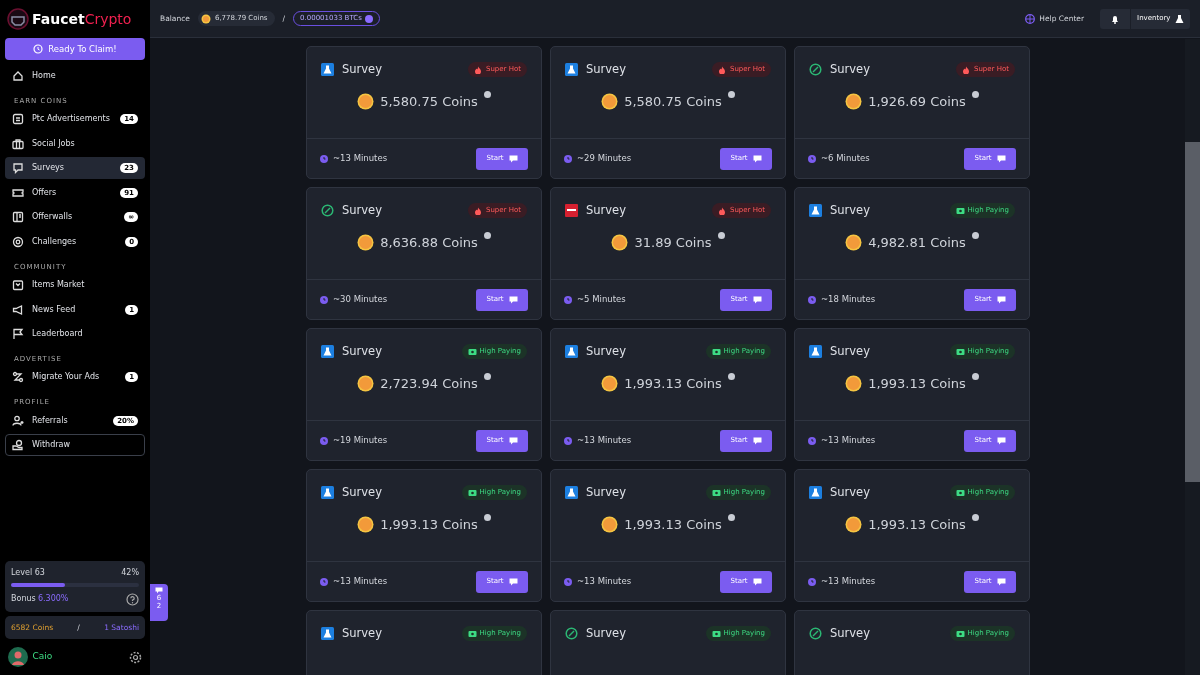  I want to click on settings-icon, so click(135, 657).